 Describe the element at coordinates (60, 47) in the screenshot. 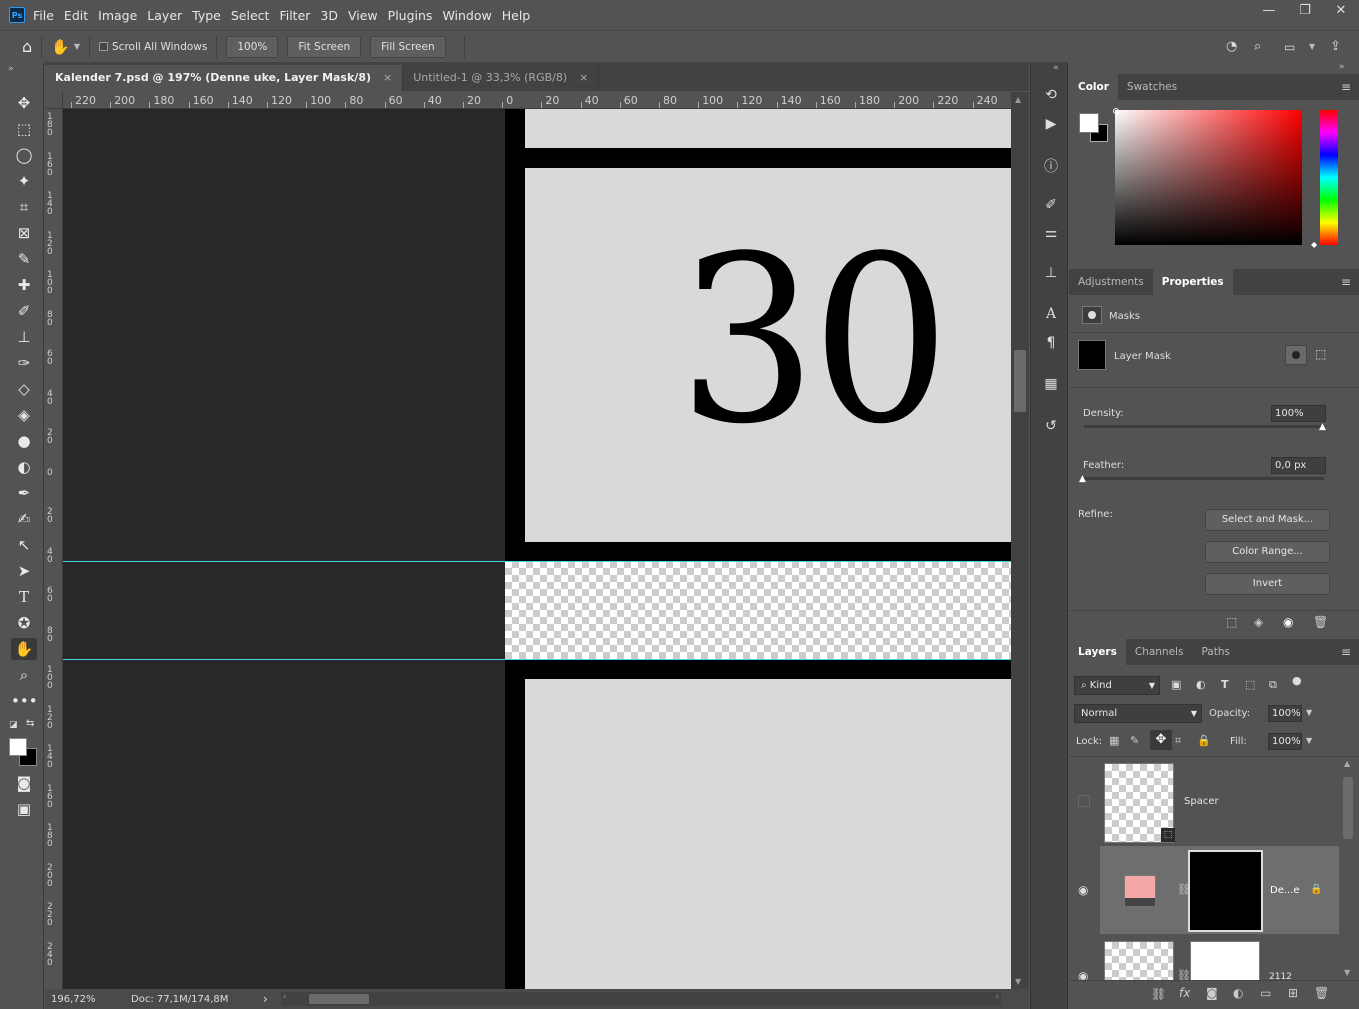

I see `hand-tool-preset-icon: ✋` at that location.